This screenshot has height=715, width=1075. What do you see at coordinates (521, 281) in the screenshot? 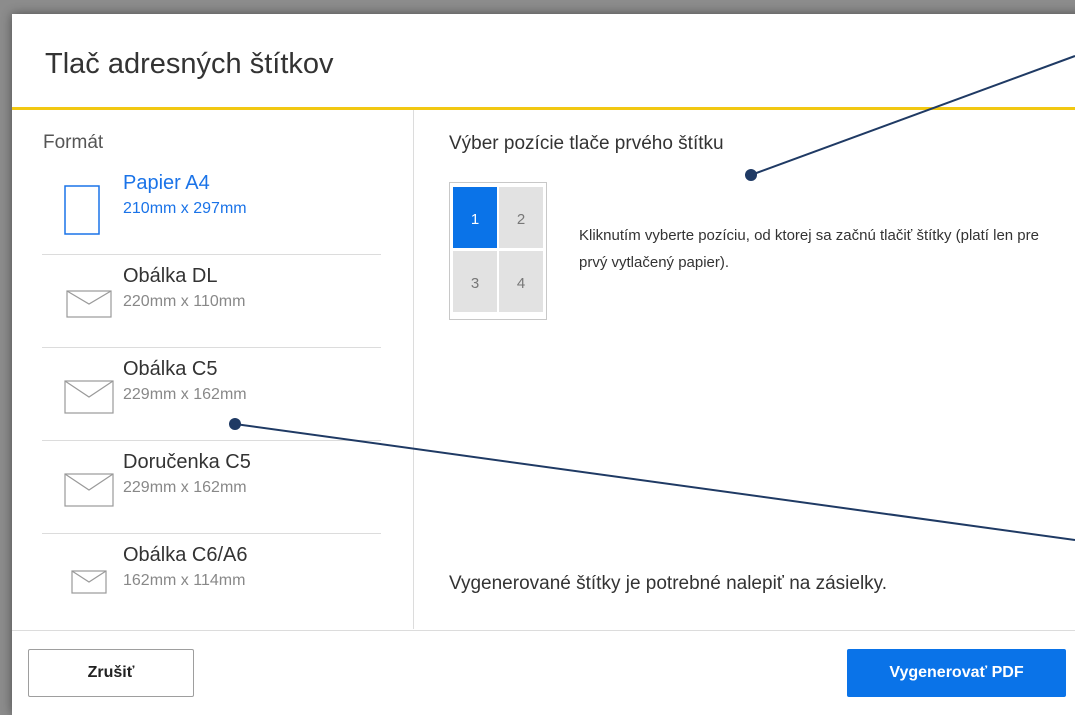
I see `position-cell-4: 4` at bounding box center [521, 281].